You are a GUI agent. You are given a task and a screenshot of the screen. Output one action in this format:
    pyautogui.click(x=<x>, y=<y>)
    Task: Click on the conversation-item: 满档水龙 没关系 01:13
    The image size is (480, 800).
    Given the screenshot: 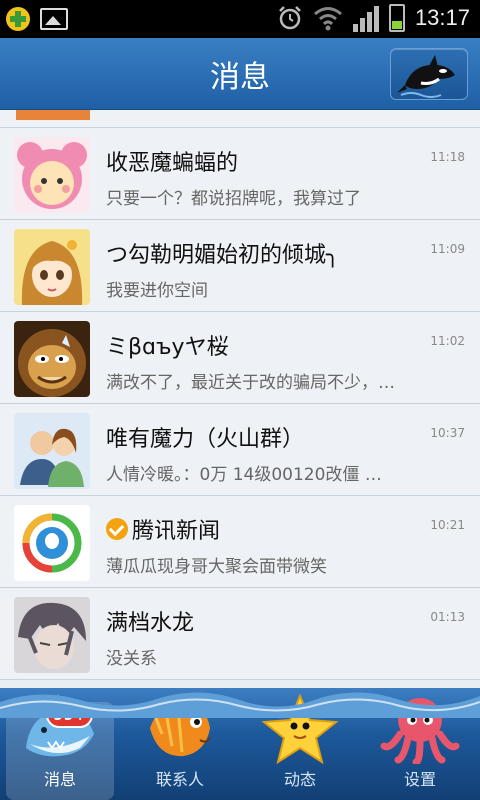 What is the action you would take?
    pyautogui.click(x=240, y=634)
    